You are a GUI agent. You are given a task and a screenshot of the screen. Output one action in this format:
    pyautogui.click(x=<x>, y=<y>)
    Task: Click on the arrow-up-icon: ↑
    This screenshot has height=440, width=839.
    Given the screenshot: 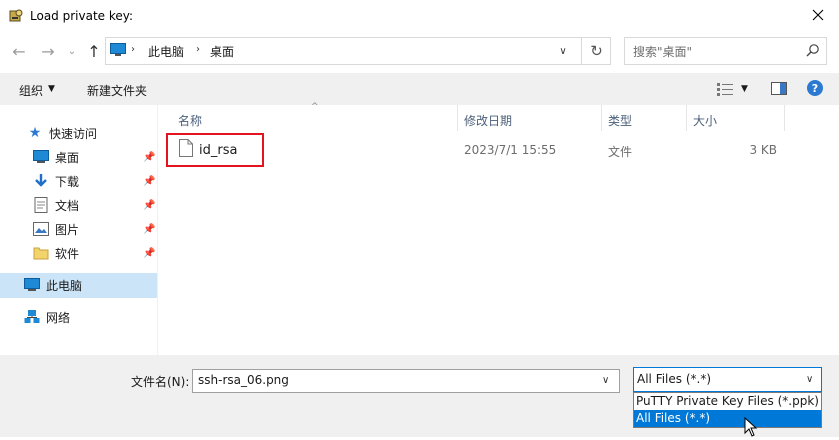 What is the action you would take?
    pyautogui.click(x=94, y=51)
    